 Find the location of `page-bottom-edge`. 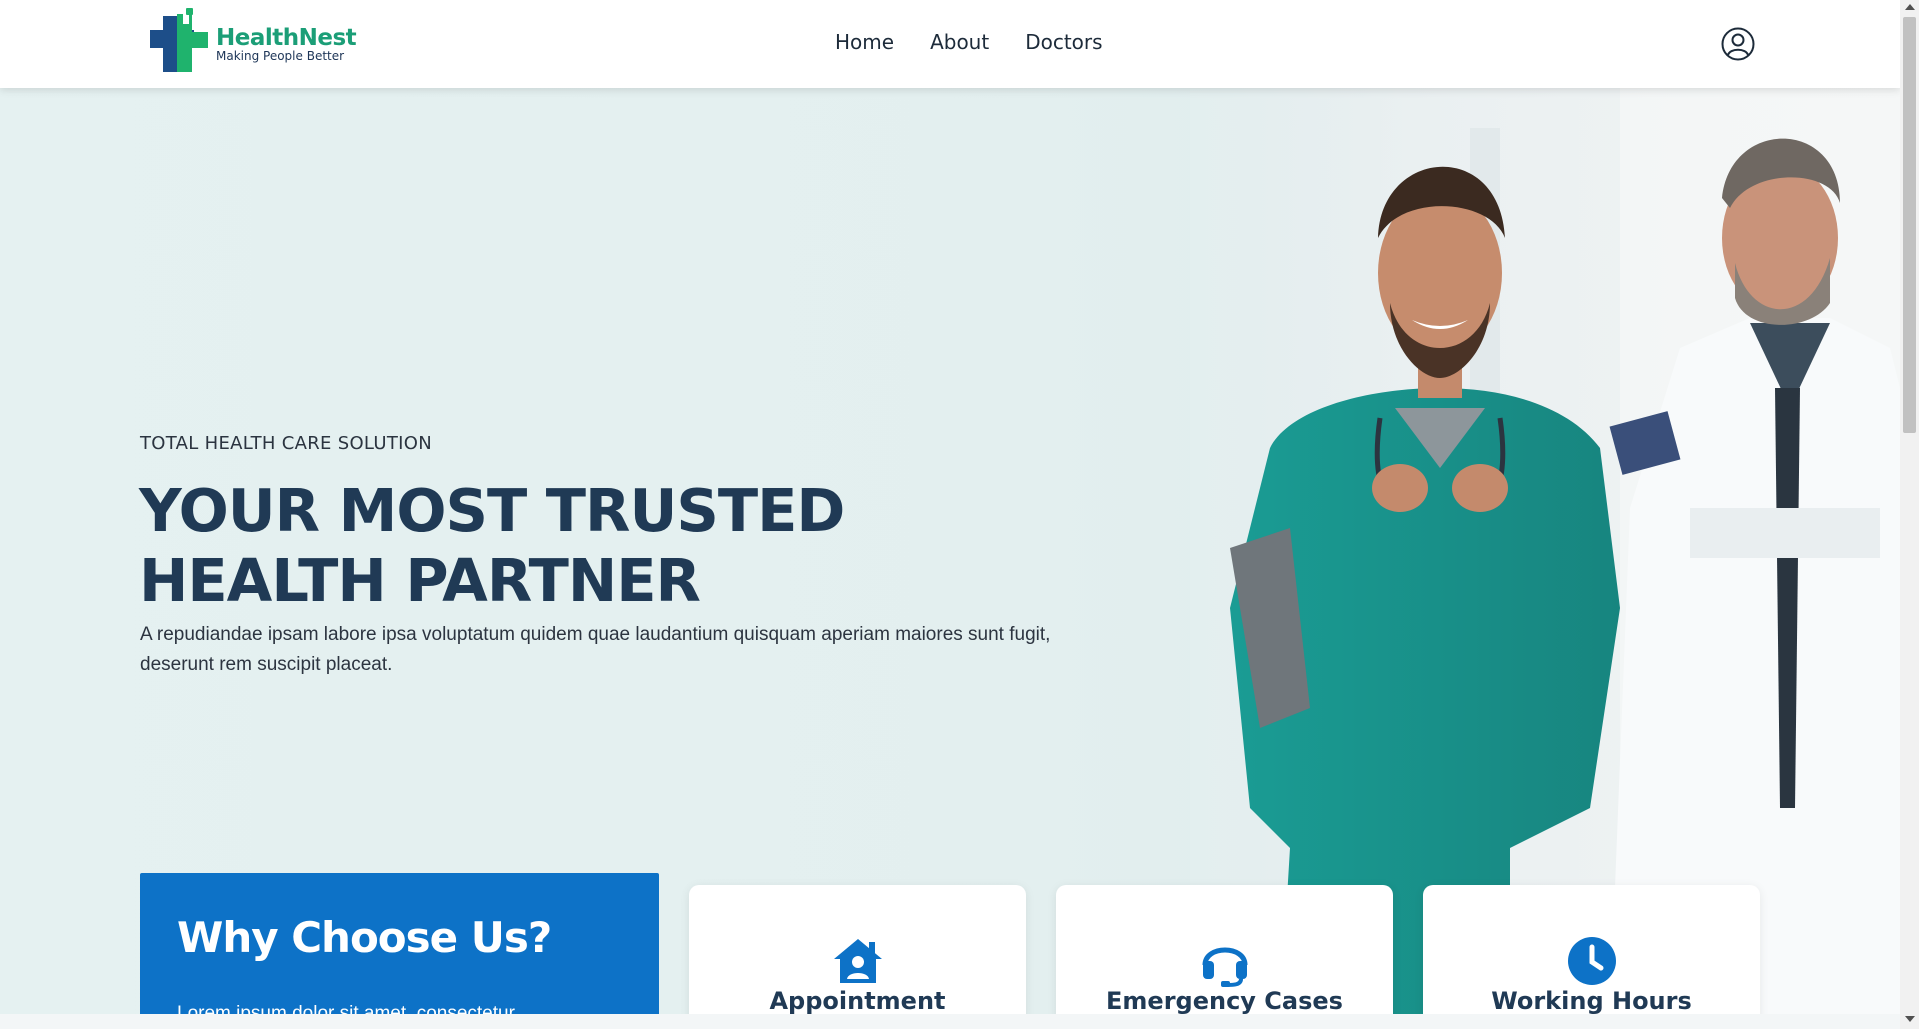

page-bottom-edge is located at coordinates (950, 1021).